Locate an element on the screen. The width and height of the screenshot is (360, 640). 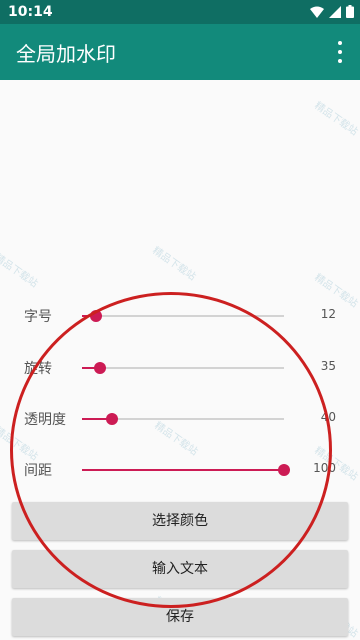
font-size-label: 字号 is located at coordinates (38, 317).